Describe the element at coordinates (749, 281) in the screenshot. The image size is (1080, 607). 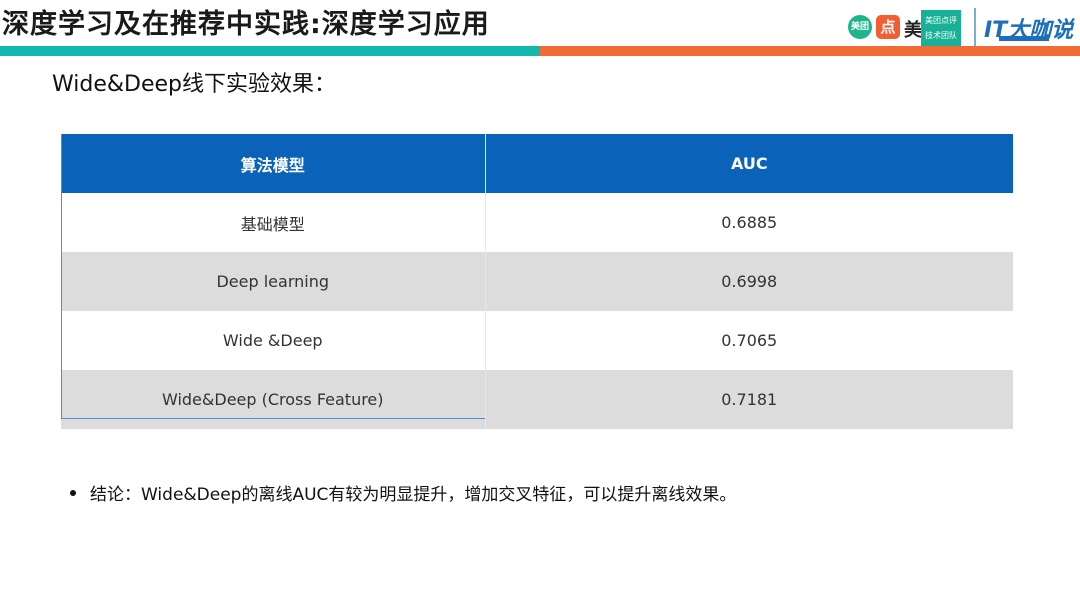
I see `cell-auc: 0.6998` at that location.